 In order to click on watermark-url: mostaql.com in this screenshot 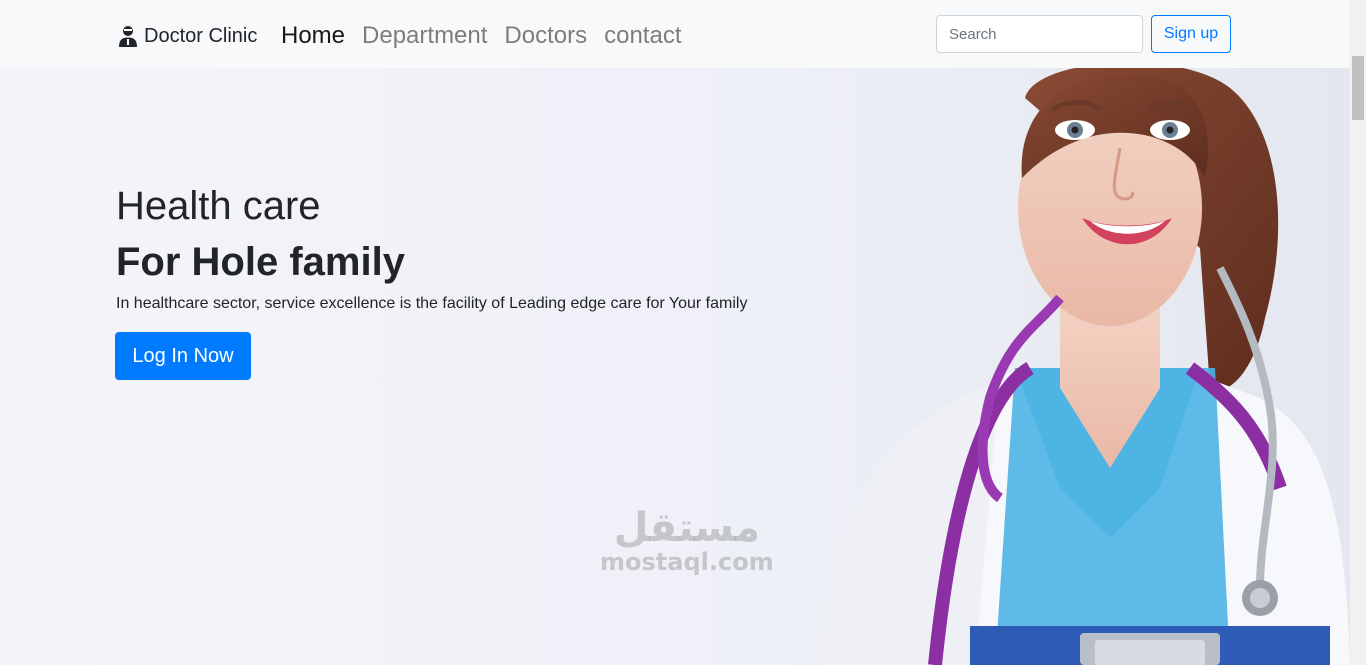, I will do `click(687, 562)`.